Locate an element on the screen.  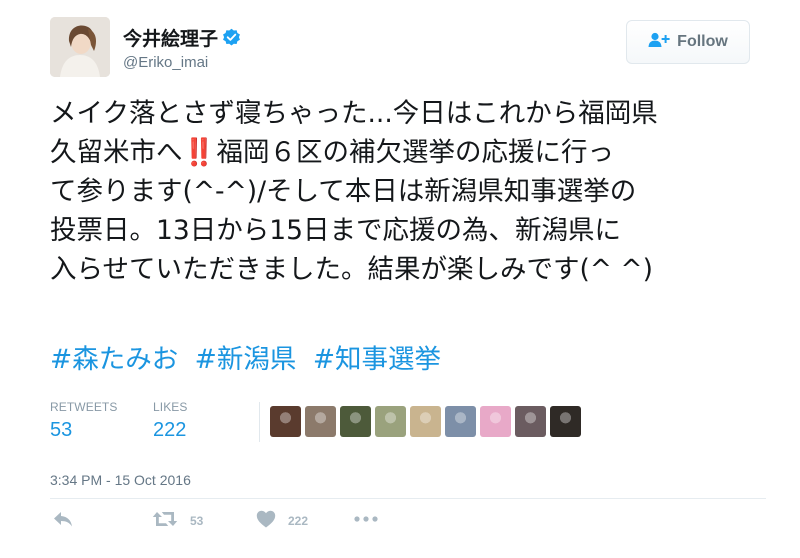
more-dots-icon is located at coordinates (366, 521).